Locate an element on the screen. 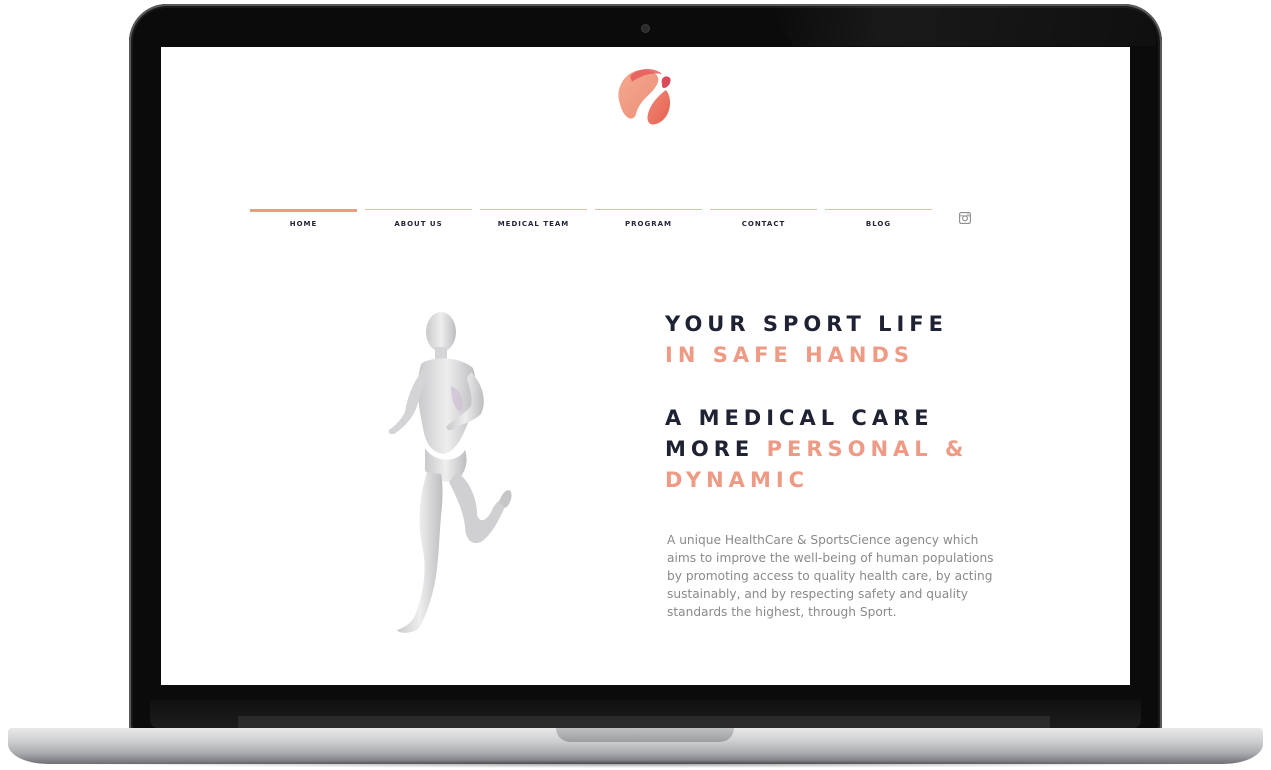  webcam-icon is located at coordinates (645, 28).